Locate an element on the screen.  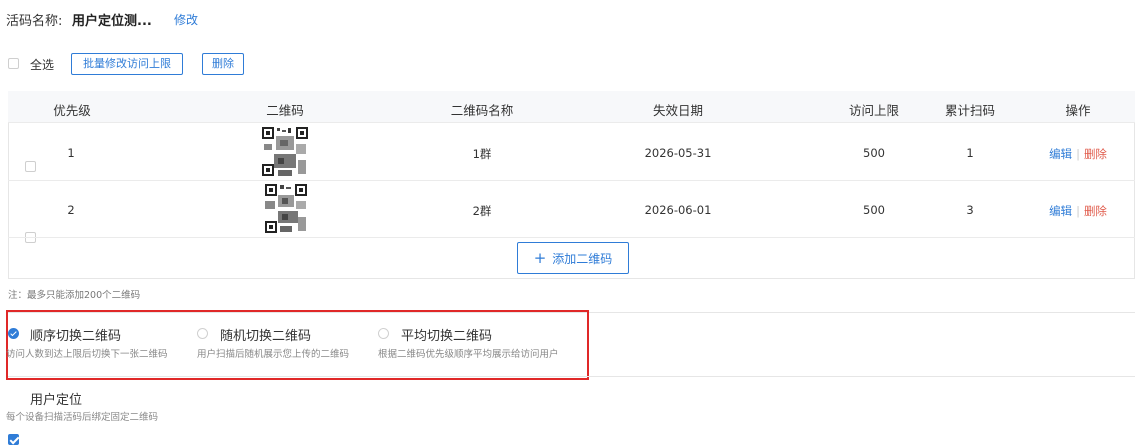
col-qrcode: 二维码 is located at coordinates (285, 110).